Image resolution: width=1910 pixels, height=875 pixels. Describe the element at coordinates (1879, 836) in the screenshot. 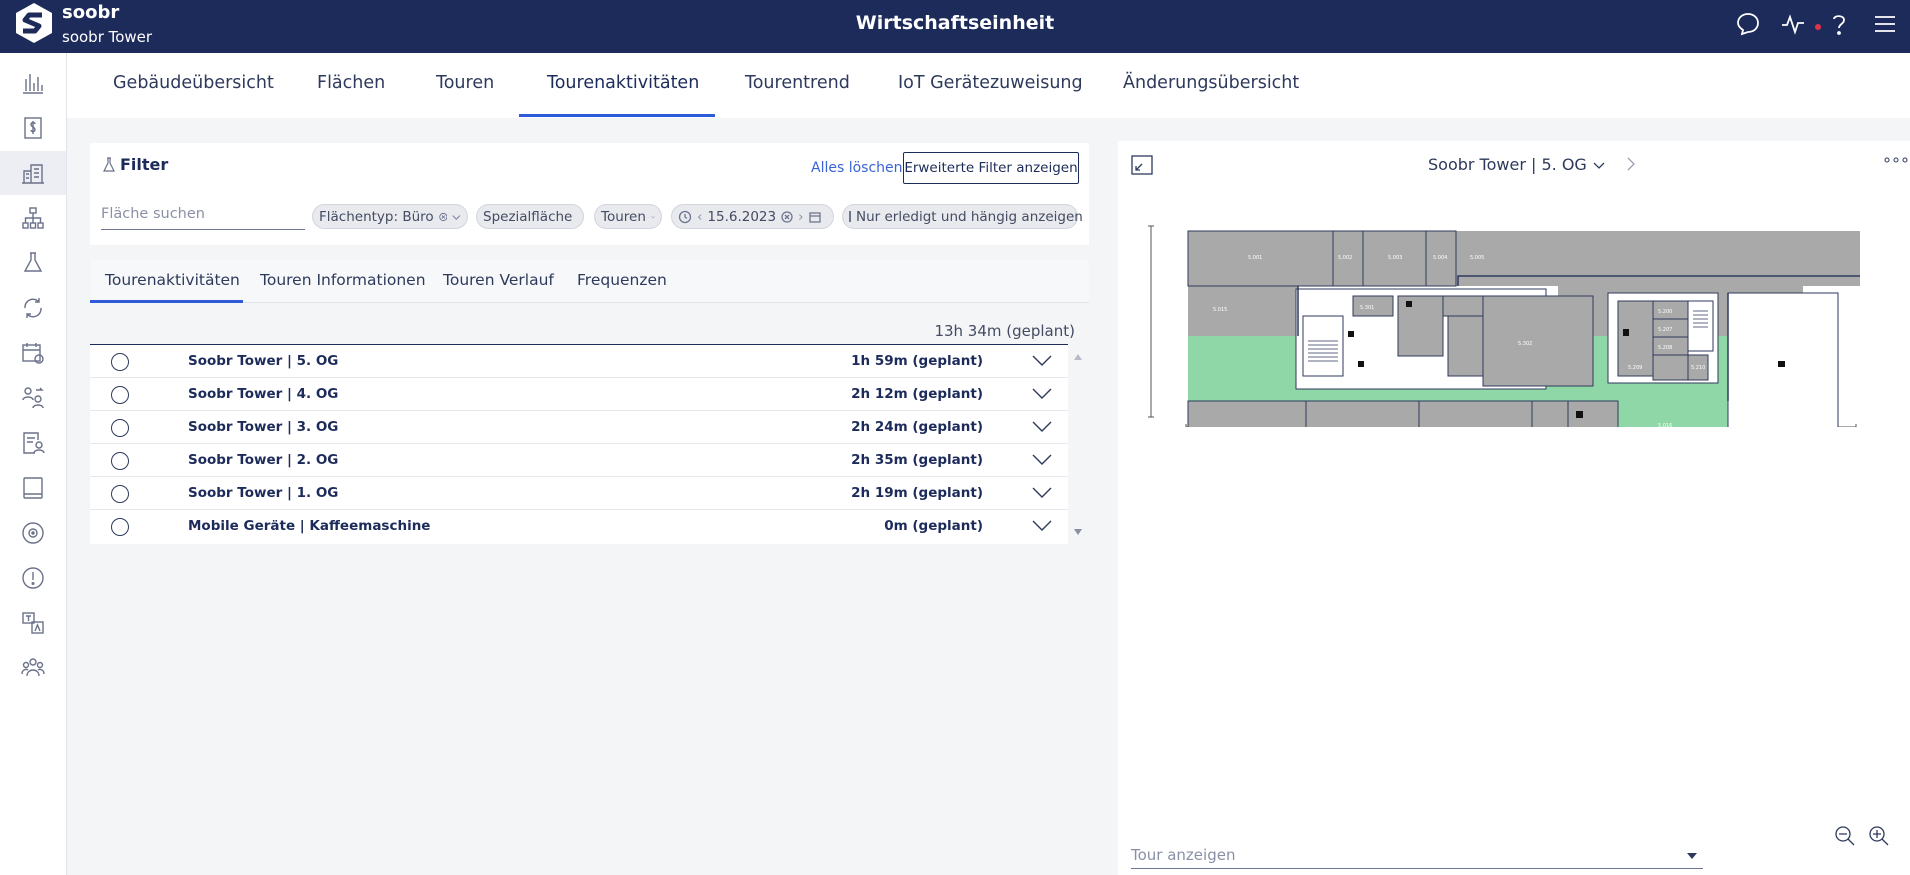

I see `zoom-in-icon` at that location.